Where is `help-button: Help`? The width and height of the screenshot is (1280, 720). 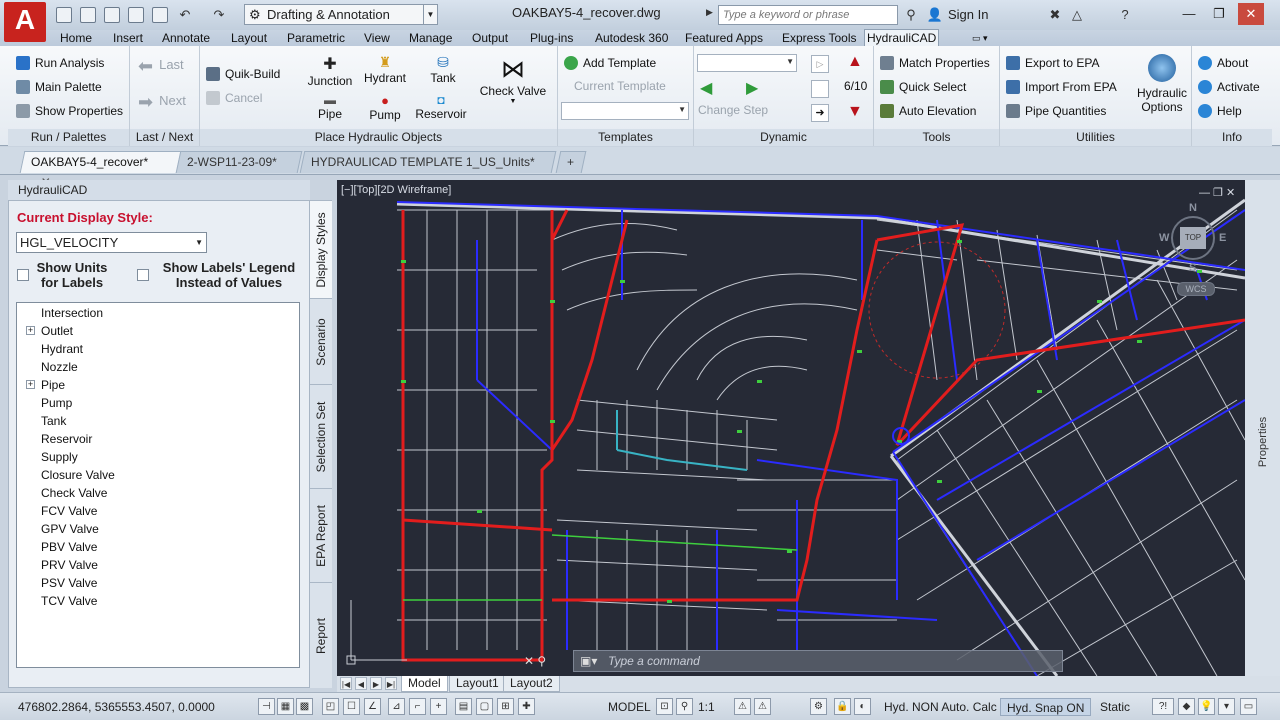
help-button: Help is located at coordinates (1220, 111).